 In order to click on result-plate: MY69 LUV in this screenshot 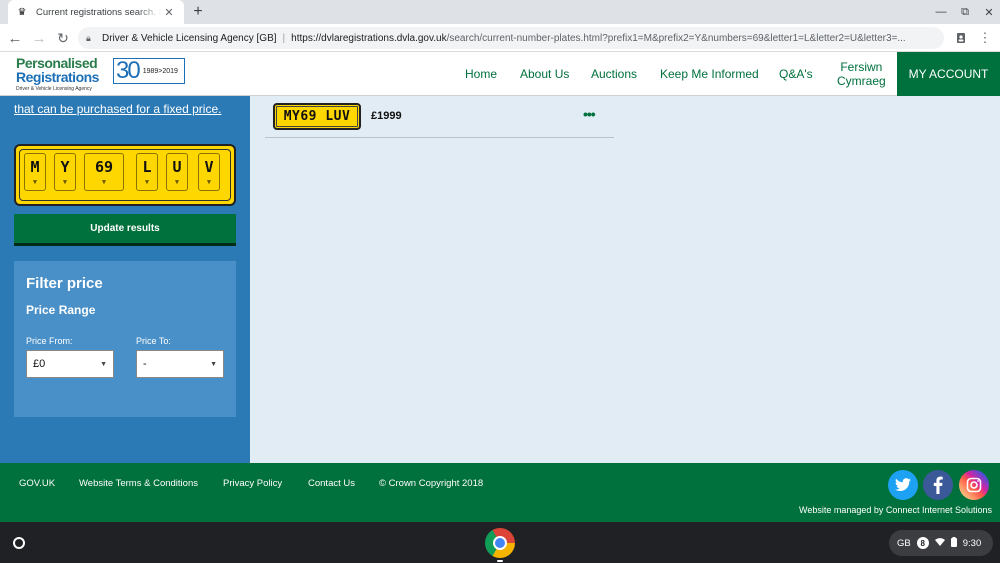, I will do `click(317, 116)`.